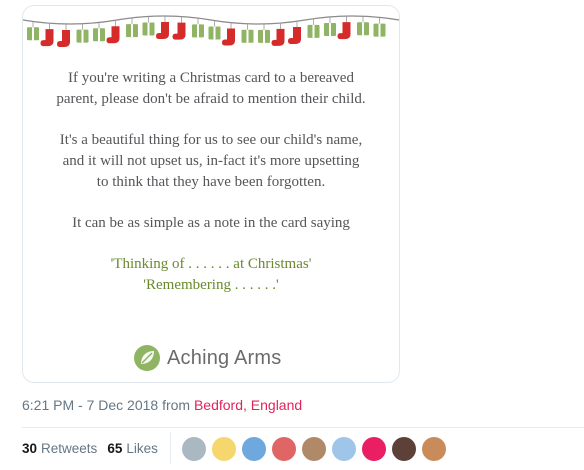 This screenshot has width=584, height=470. Describe the element at coordinates (170, 448) in the screenshot. I see `stats-separator` at that location.